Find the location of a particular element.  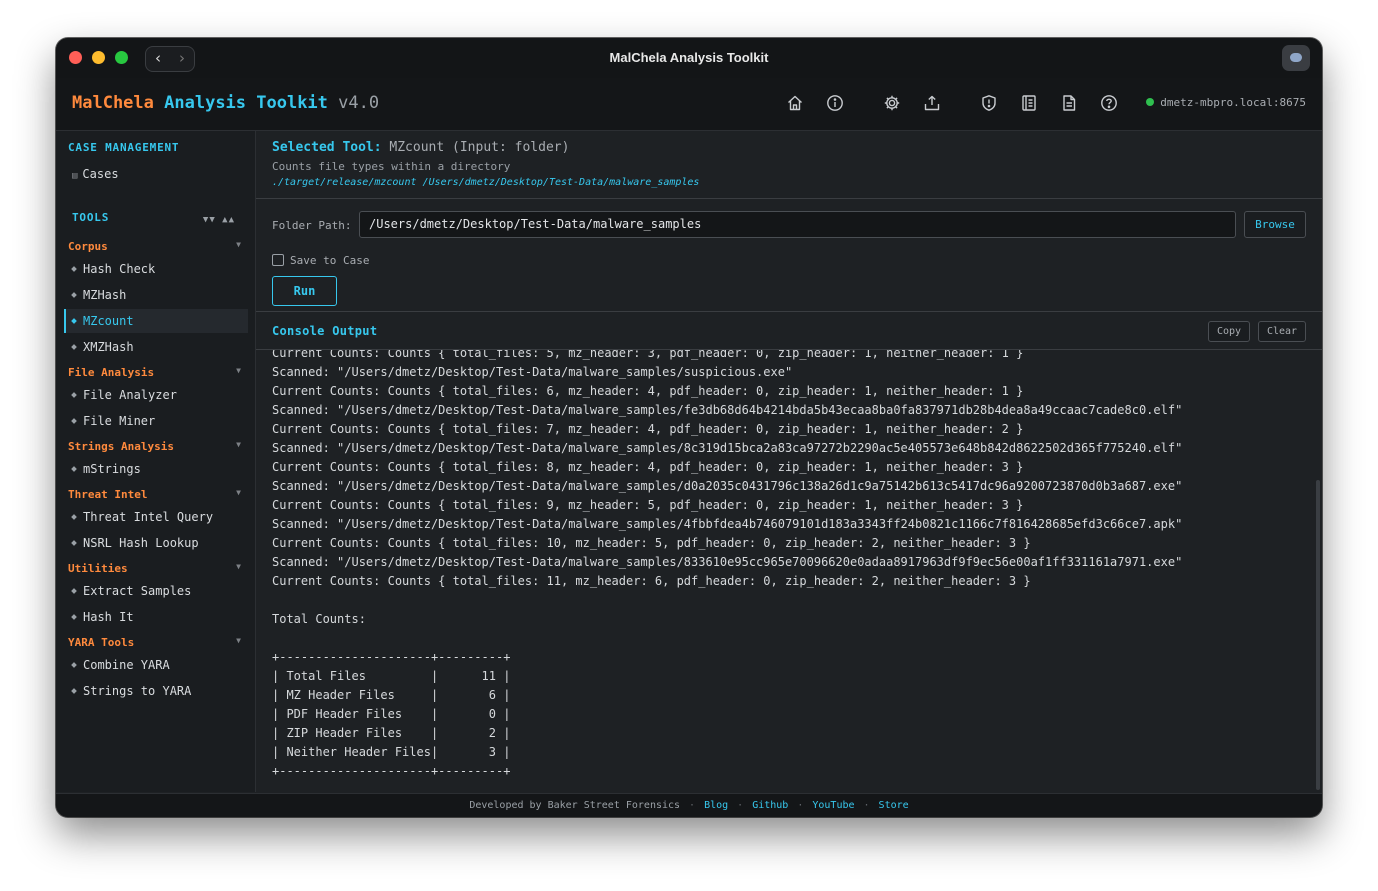

collapse-expand-controls: ▼▼ ▲▲ is located at coordinates (219, 220).